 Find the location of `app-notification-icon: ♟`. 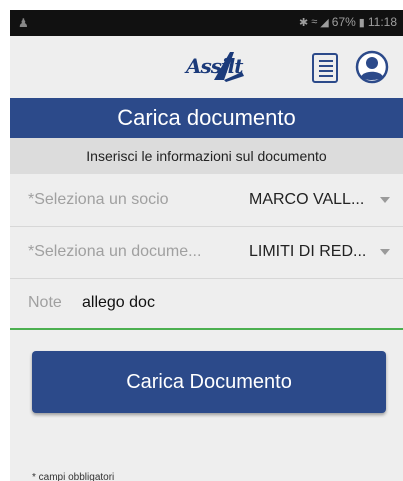

app-notification-icon: ♟ is located at coordinates (23, 23).